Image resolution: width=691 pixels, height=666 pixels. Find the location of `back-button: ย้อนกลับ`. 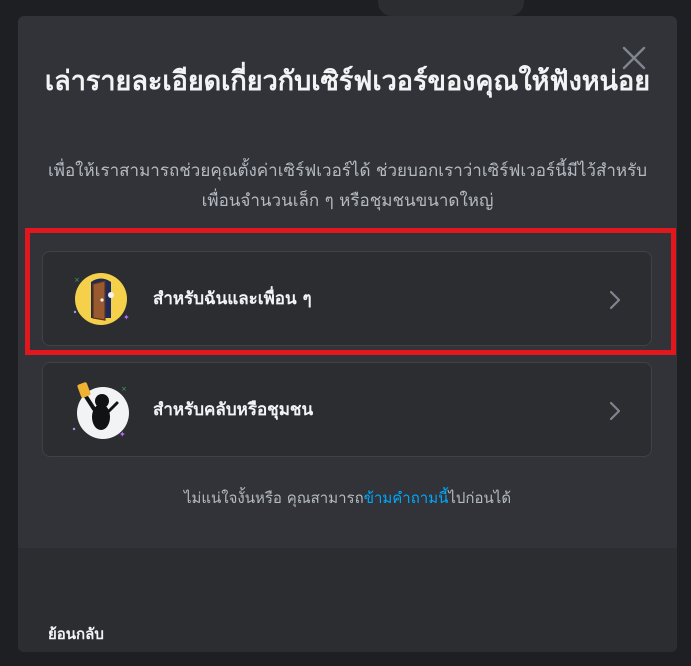

back-button: ย้อนกลับ is located at coordinates (76, 634).